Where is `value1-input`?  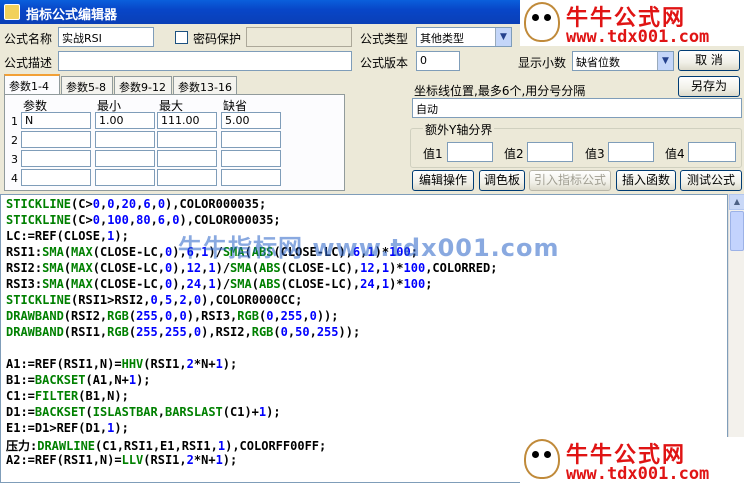
value1-input is located at coordinates (470, 152).